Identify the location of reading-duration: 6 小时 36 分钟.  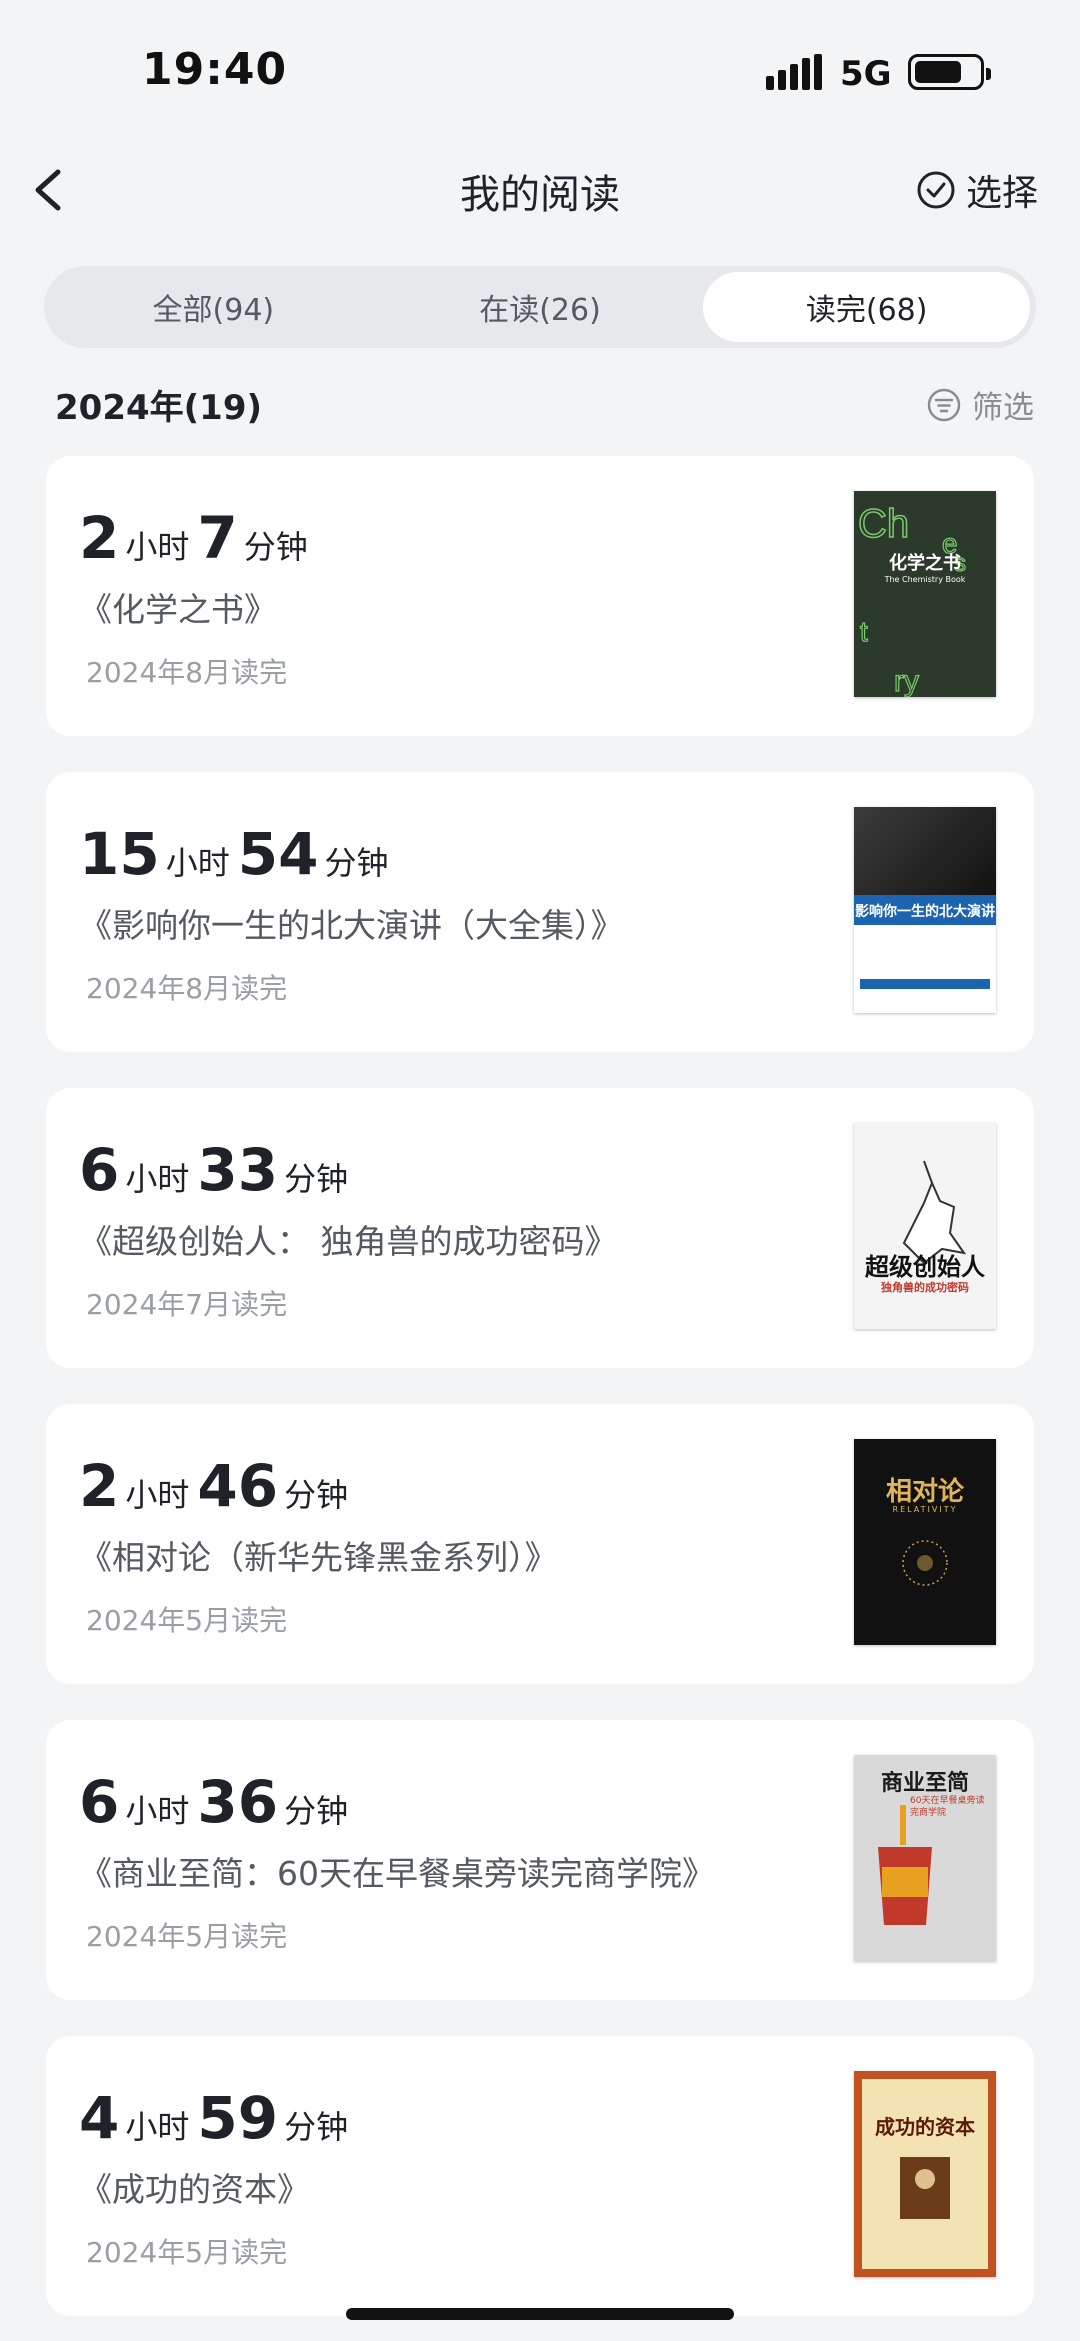
(217, 1802).